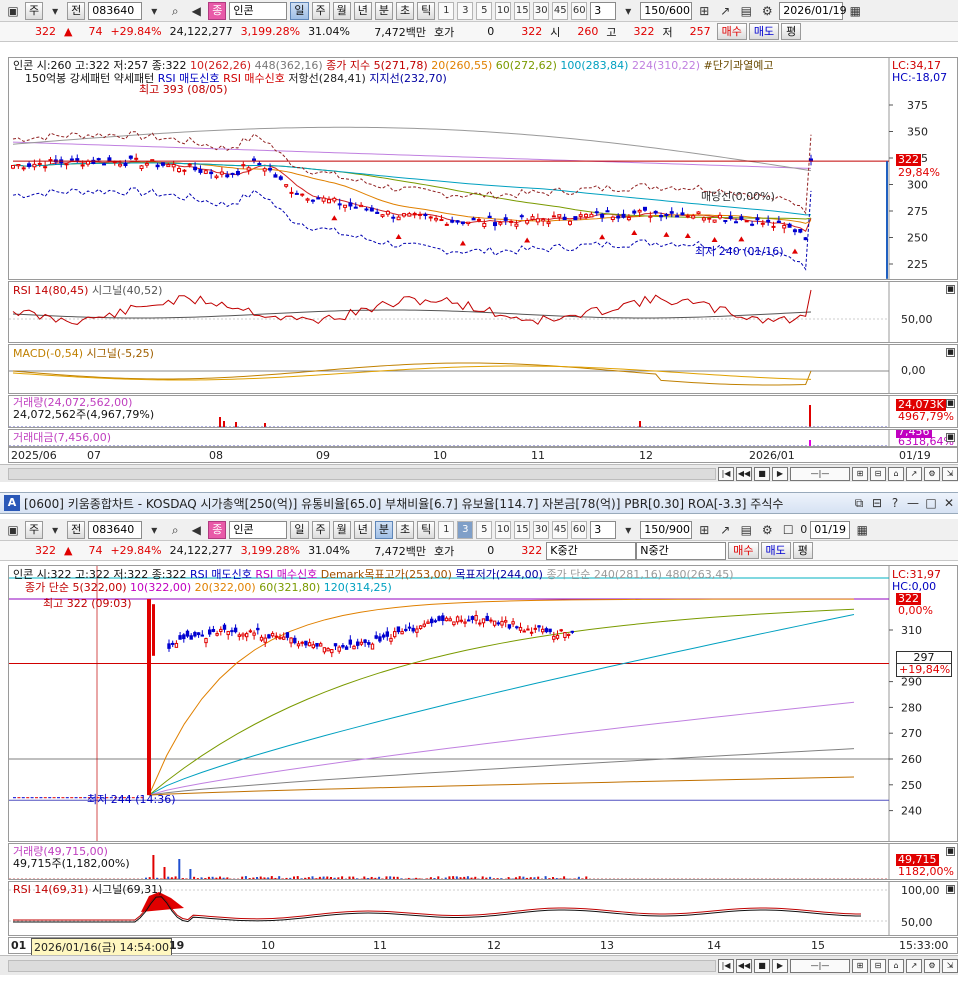 This screenshot has width=958, height=983. Describe the element at coordinates (859, 503) in the screenshot. I see `link-icon: ⧉` at that location.